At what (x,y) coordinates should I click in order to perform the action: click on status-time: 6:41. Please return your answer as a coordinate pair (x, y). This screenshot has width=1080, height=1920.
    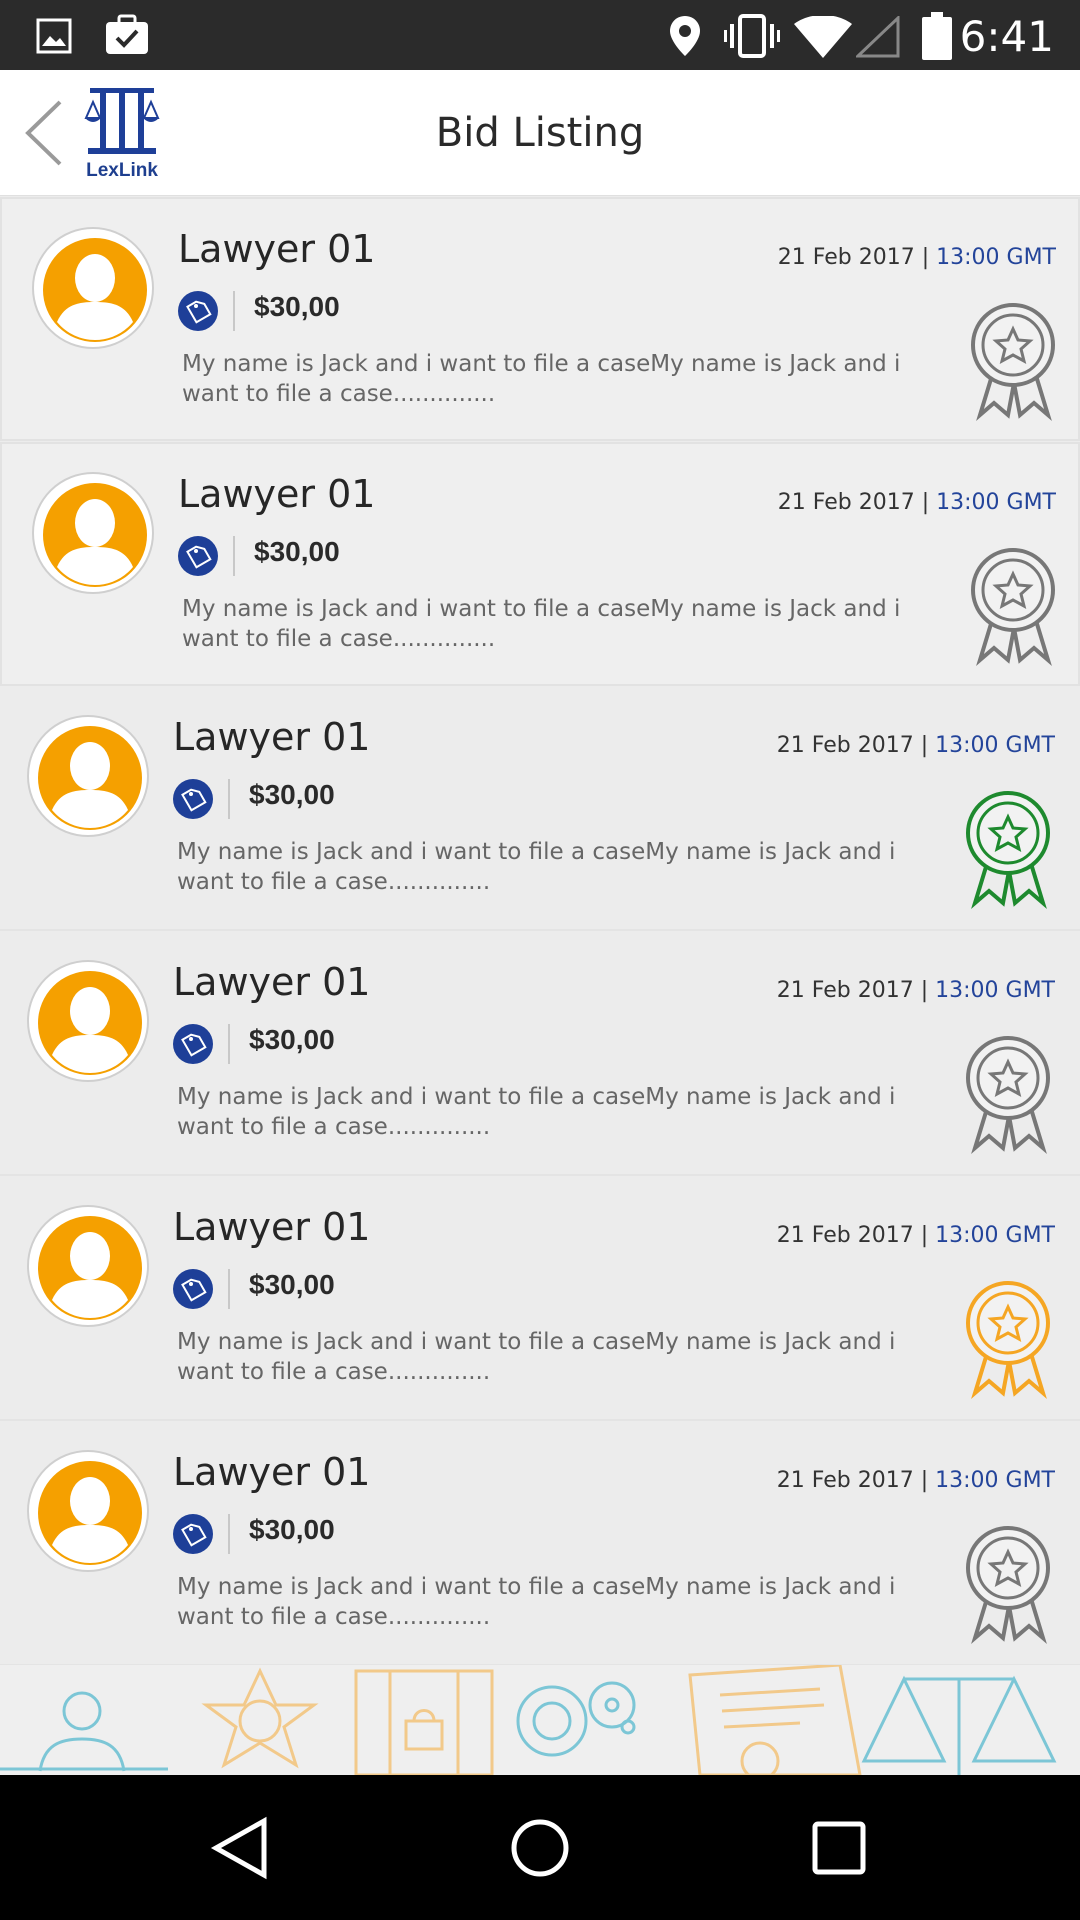
    Looking at the image, I should click on (1006, 36).